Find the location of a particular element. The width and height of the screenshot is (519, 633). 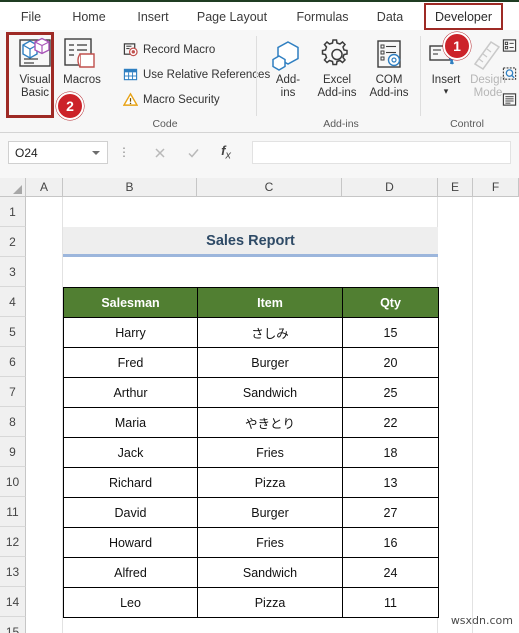

row-header-11: 11 is located at coordinates (13, 512).